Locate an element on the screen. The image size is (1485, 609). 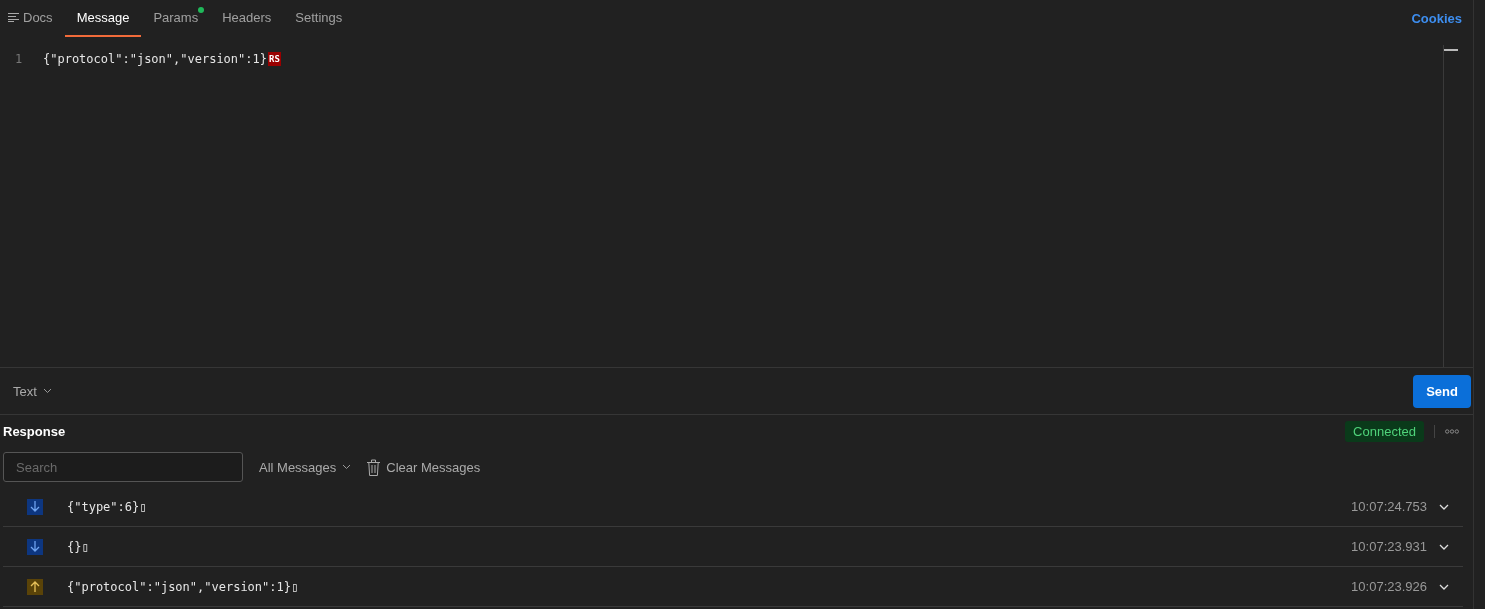
connection-status: Connected is located at coordinates (1384, 431).